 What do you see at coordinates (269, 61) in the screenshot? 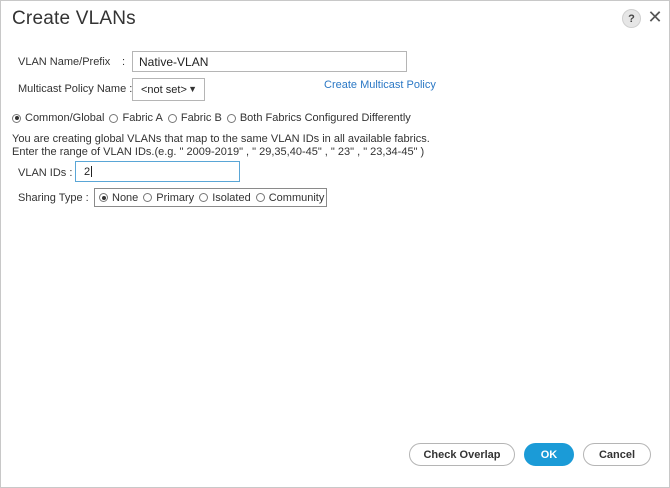
I see `vlan-name-input: Native-VLAN` at bounding box center [269, 61].